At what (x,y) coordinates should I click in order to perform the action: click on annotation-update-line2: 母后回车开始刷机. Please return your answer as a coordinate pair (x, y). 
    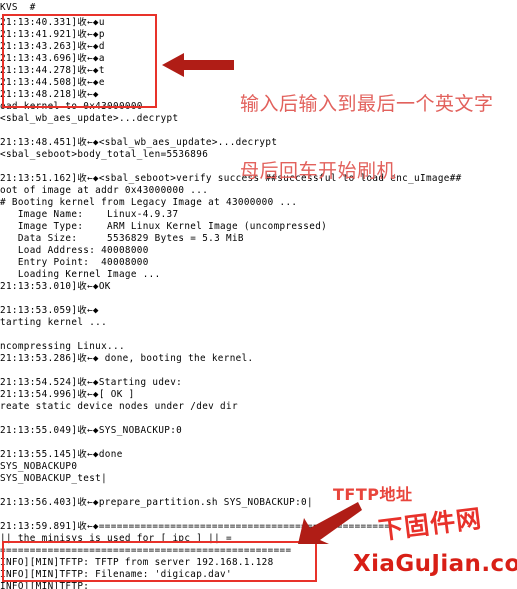
    Looking at the image, I should click on (318, 171).